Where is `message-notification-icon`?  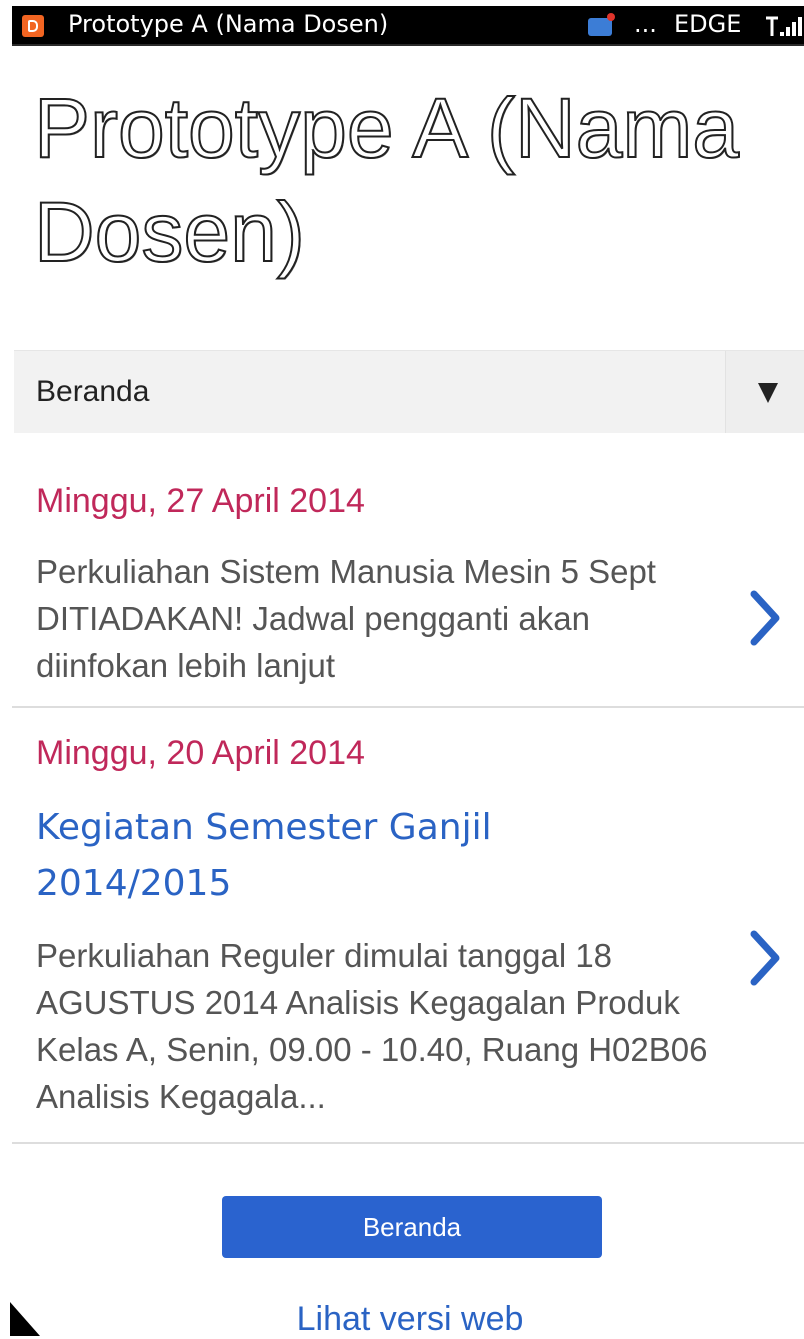 message-notification-icon is located at coordinates (601, 24).